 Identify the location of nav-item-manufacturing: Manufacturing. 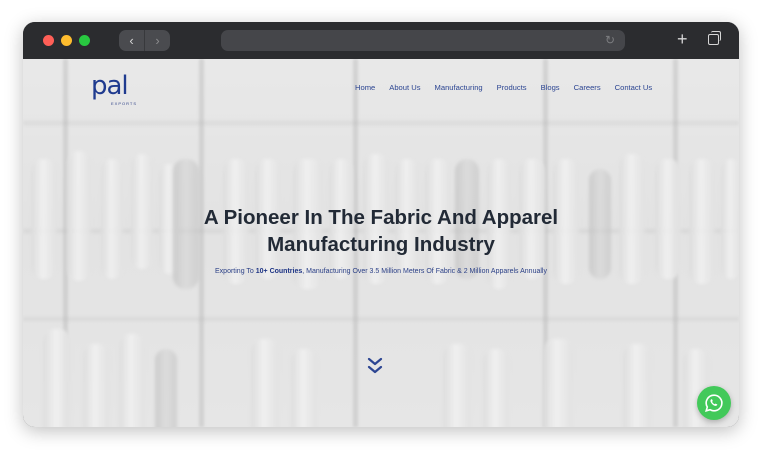
(459, 87).